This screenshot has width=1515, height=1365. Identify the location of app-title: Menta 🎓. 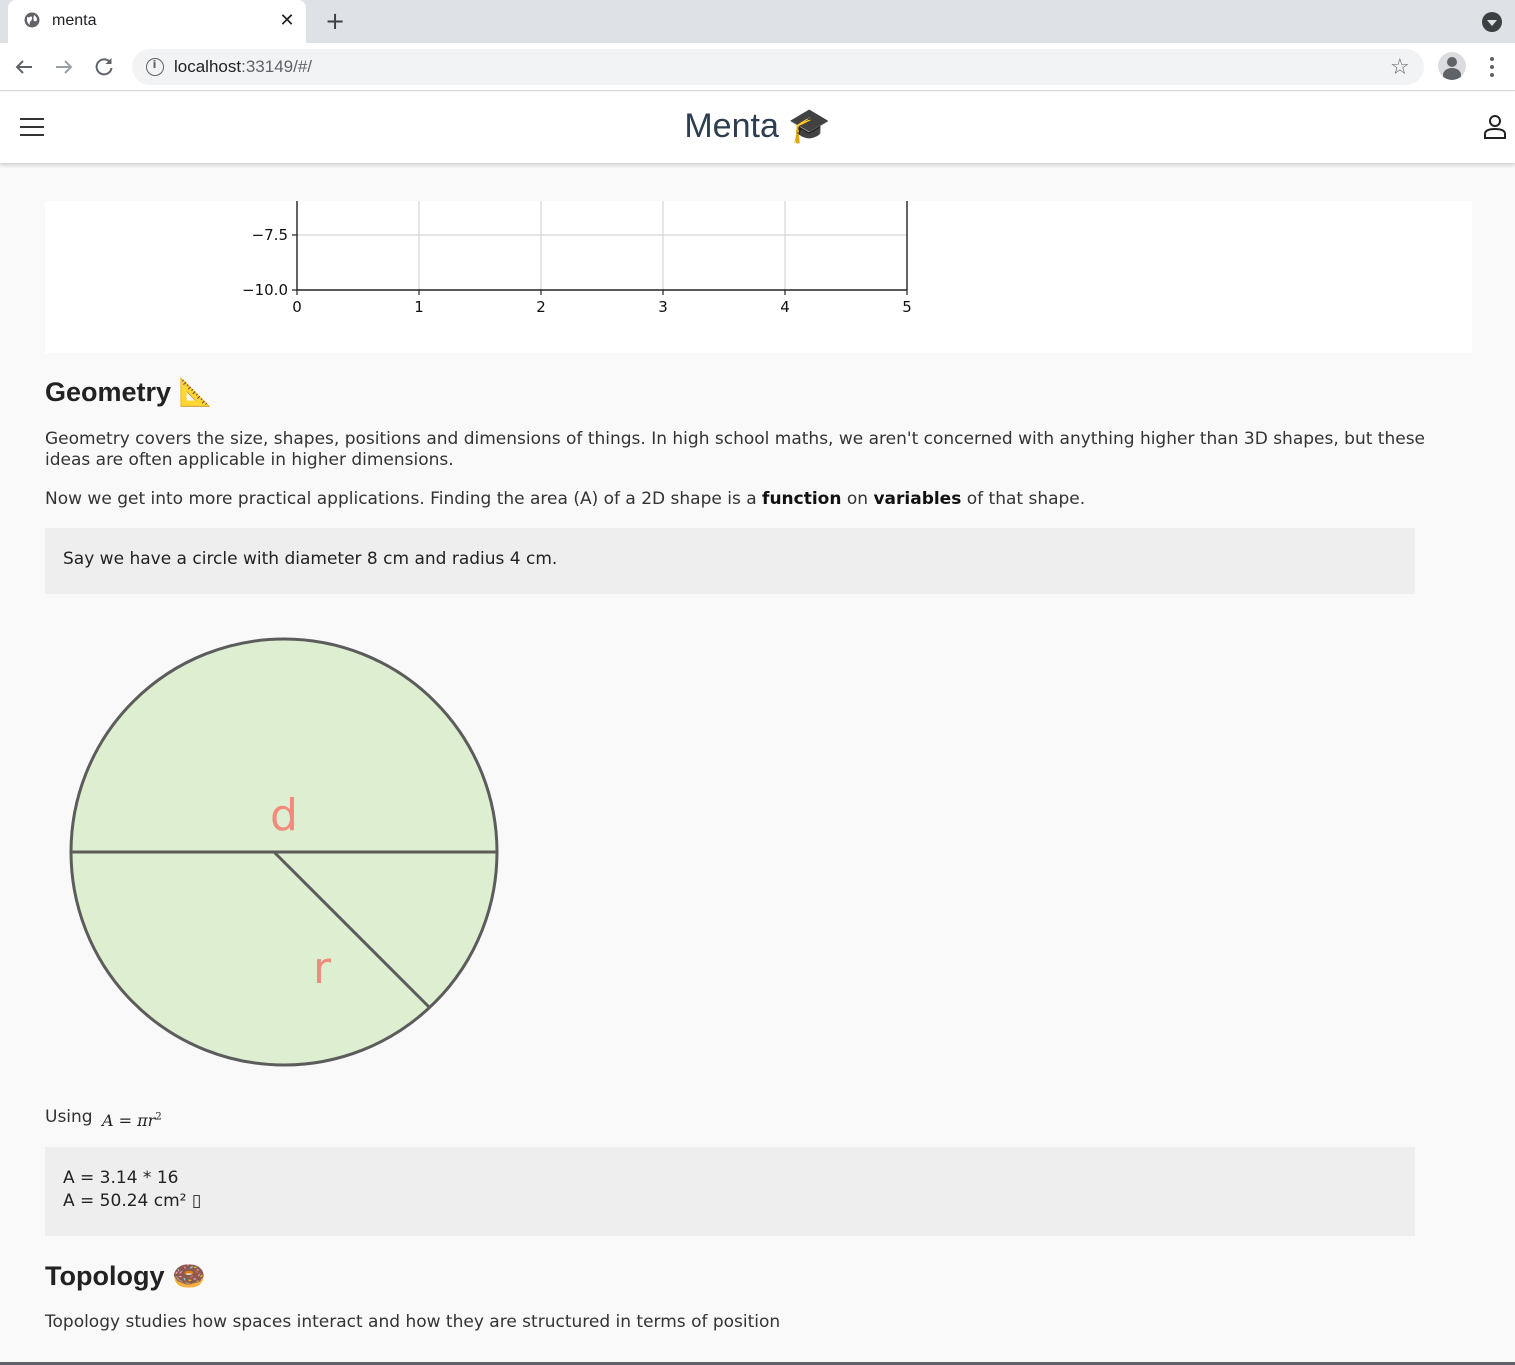
(757, 126).